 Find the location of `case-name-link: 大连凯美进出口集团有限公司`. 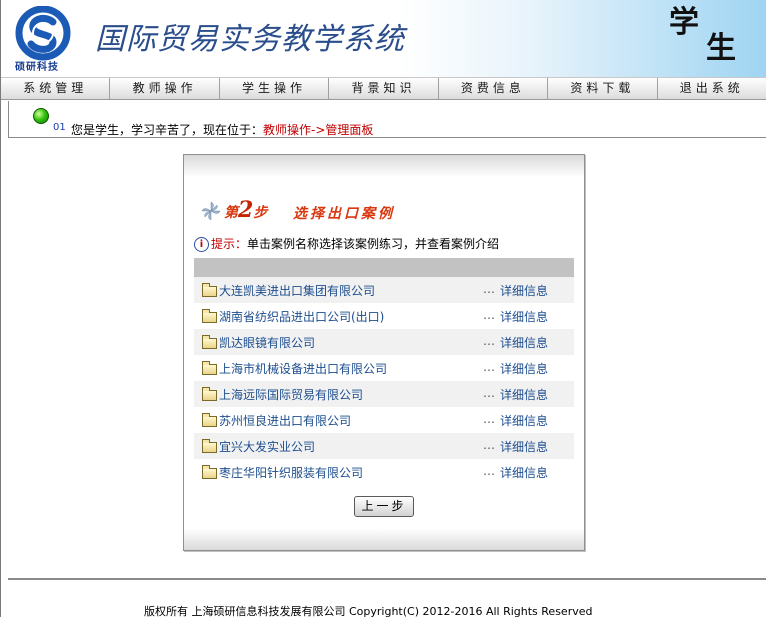

case-name-link: 大连凯美进出口集团有限公司 is located at coordinates (297, 290).